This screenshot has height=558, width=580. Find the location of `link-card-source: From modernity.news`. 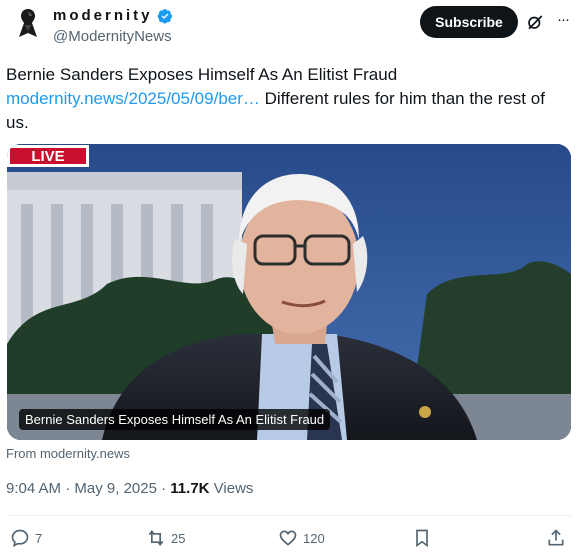

link-card-source: From modernity.news is located at coordinates (68, 453).